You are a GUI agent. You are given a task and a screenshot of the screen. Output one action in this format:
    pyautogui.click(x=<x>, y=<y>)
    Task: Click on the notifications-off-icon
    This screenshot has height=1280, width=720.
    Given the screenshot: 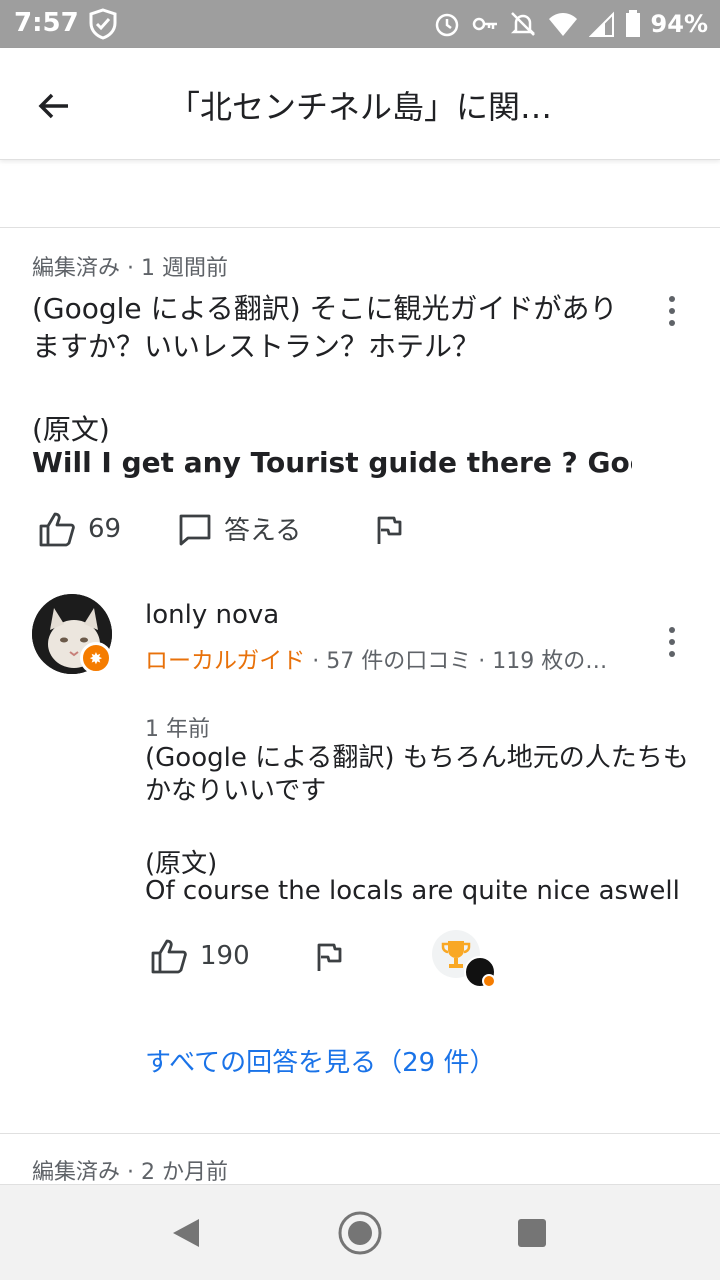 What is the action you would take?
    pyautogui.click(x=522, y=24)
    